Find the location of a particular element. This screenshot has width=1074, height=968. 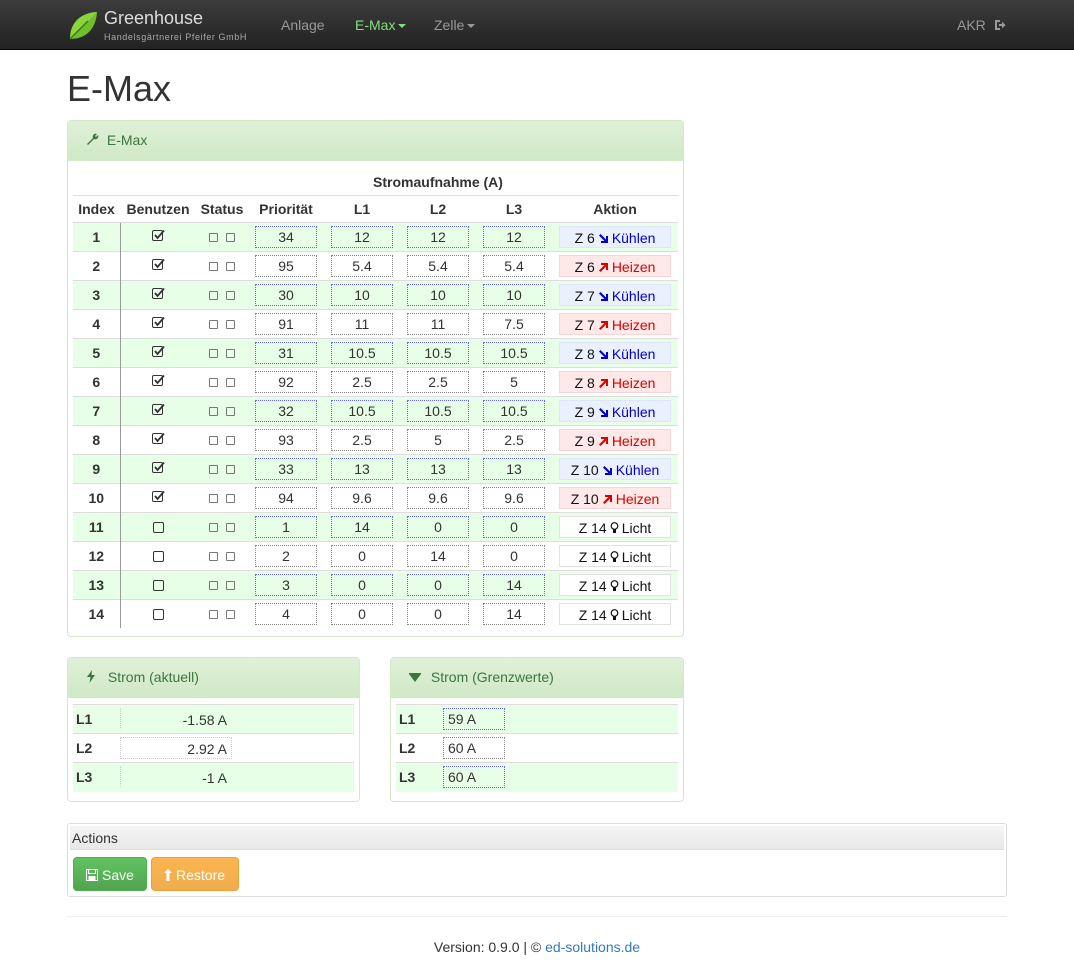

l2-input: 2.5 is located at coordinates (438, 381).